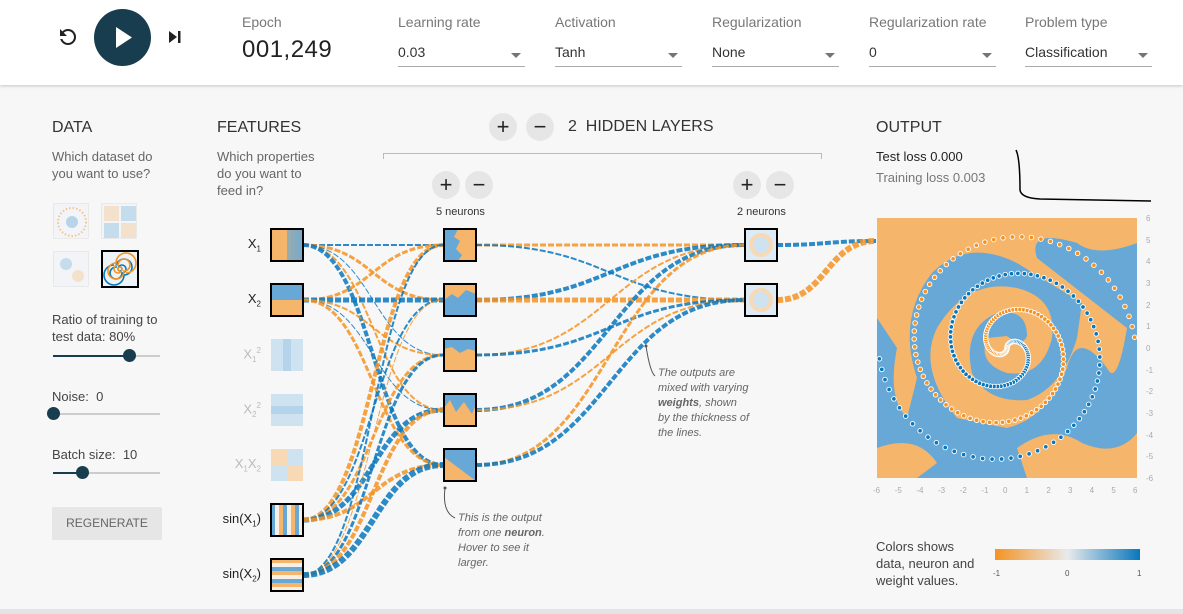  I want to click on neuron-note-line1: This is the output, so click(500, 518).